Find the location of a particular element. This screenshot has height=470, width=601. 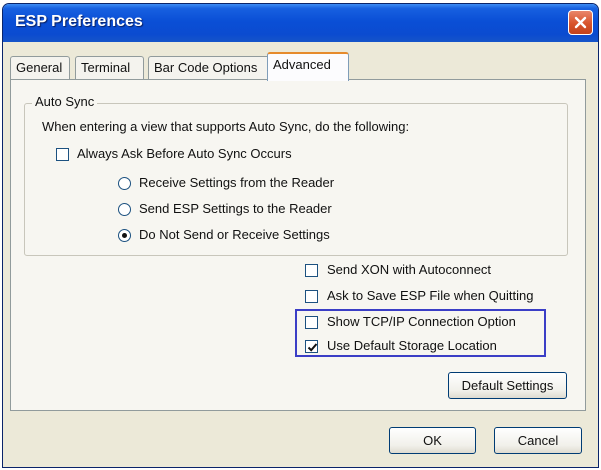

show-tcpip-checkbox is located at coordinates (311, 322).